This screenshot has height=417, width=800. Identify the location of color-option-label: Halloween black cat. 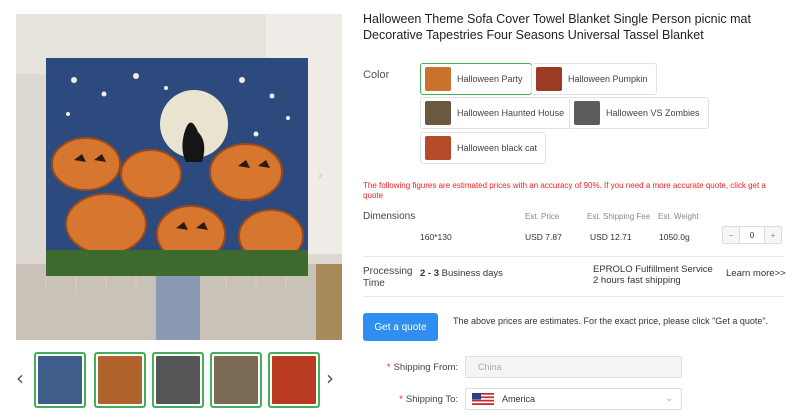
(497, 148).